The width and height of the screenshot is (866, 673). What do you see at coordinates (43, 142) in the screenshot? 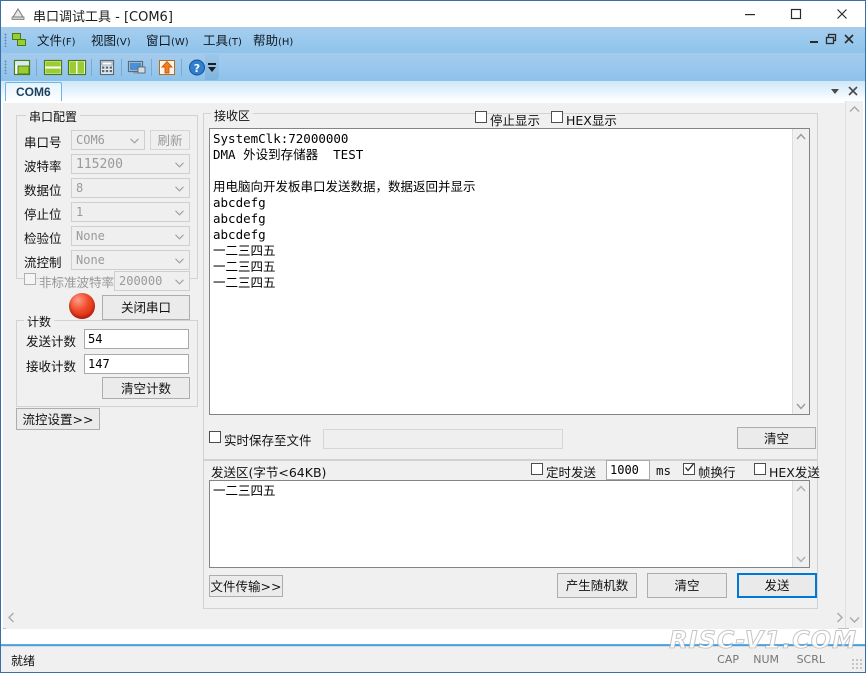
I see `port-label: 串口号` at bounding box center [43, 142].